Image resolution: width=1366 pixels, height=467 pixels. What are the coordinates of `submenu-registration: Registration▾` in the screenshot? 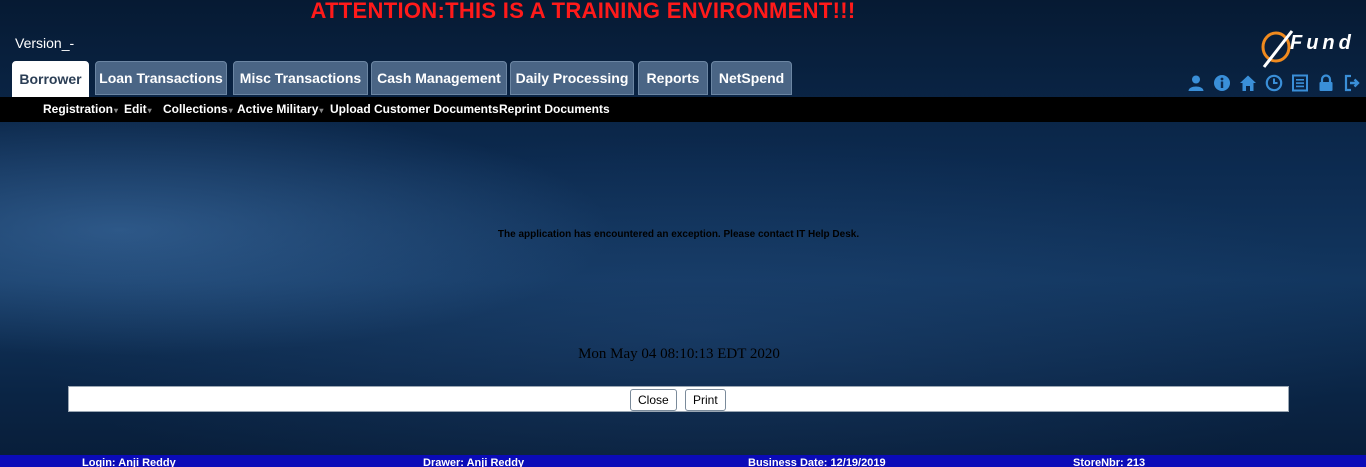 It's located at (80, 109).